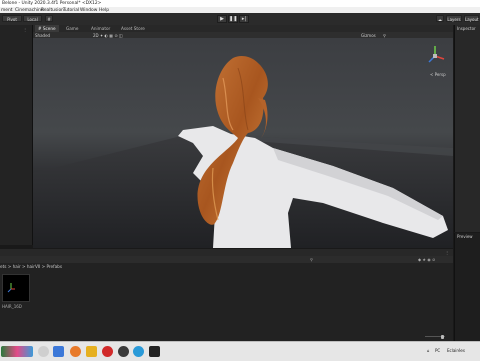 This screenshot has height=361, width=480. I want to click on scene-tab-bar: # Scene Game Animator Asset Store, so click(243, 28).